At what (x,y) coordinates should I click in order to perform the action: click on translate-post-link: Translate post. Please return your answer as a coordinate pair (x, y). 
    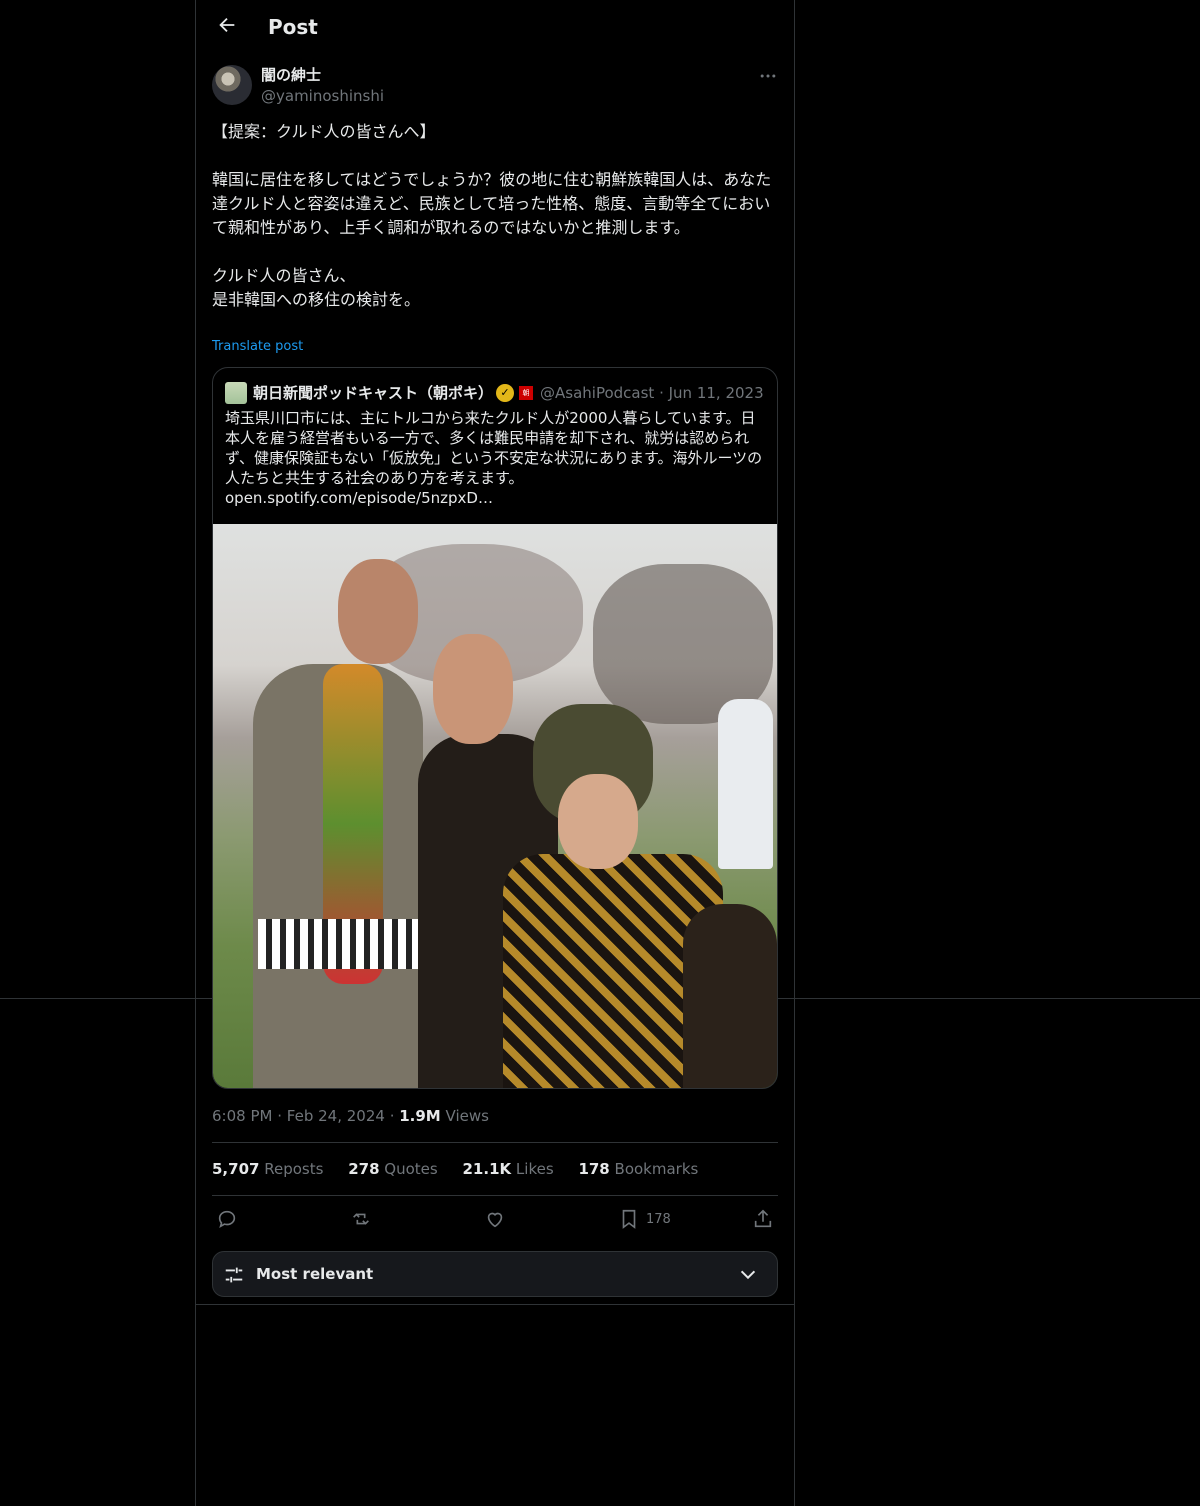
    Looking at the image, I should click on (257, 347).